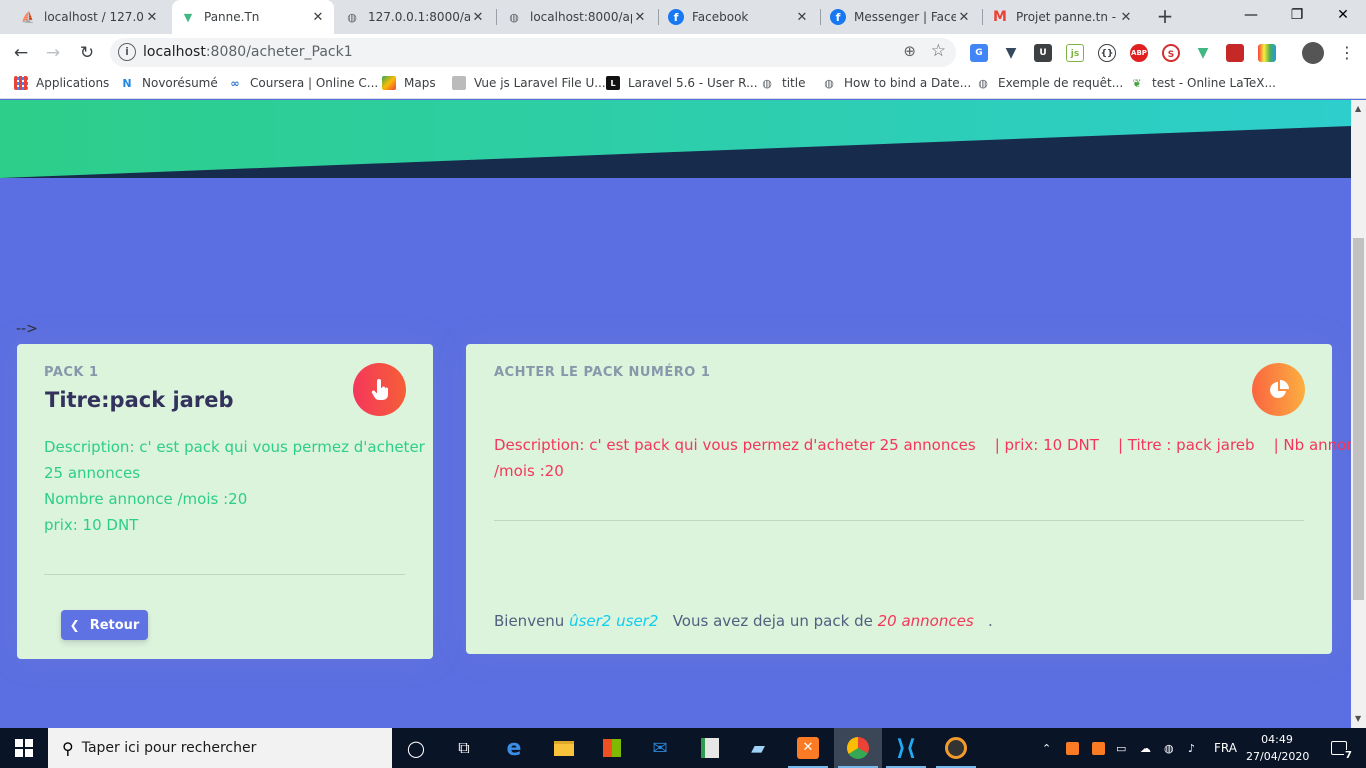 The width and height of the screenshot is (1366, 768). I want to click on cortana-icon: ◯, so click(416, 748).